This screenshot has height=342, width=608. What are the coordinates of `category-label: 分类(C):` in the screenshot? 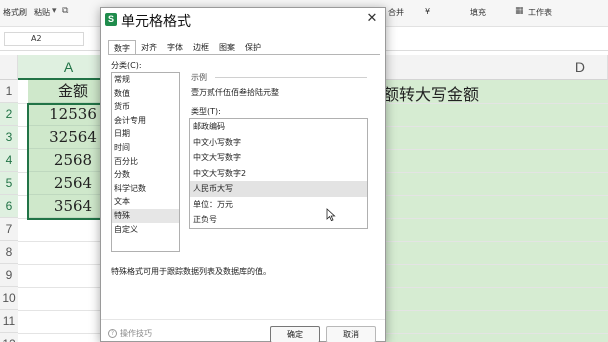 It's located at (126, 65).